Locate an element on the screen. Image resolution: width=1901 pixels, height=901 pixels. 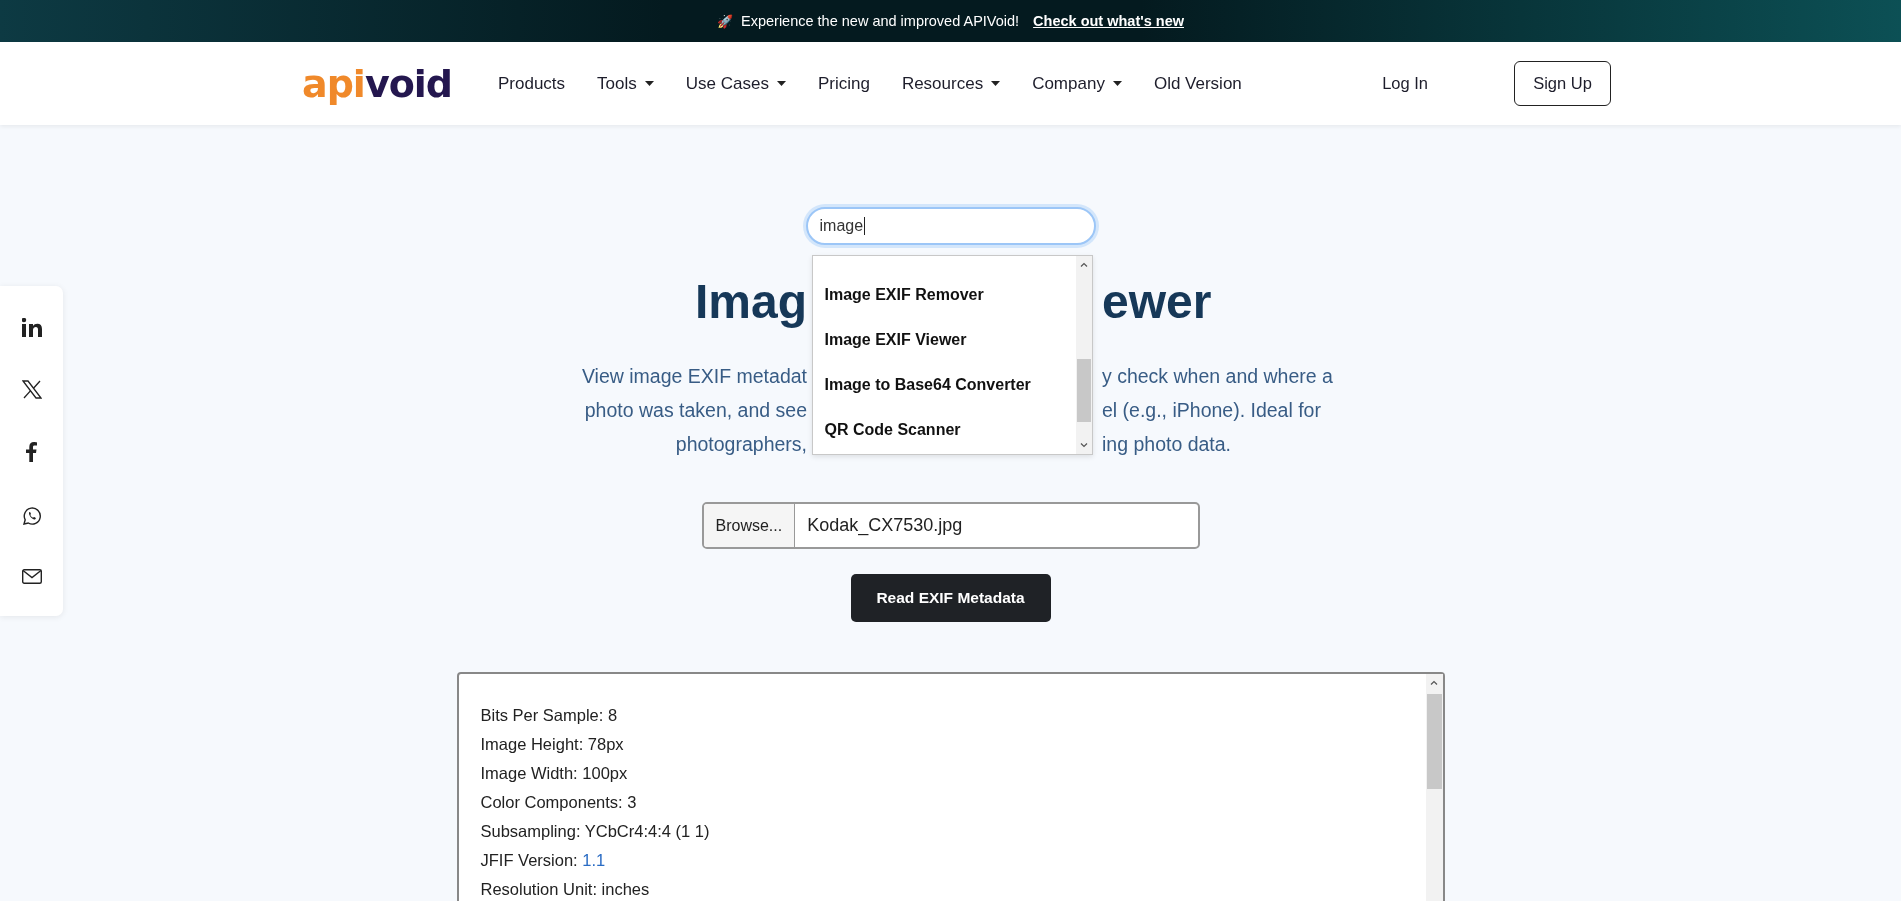
metadata-line: Color Components: 3 is located at coordinates (559, 802).